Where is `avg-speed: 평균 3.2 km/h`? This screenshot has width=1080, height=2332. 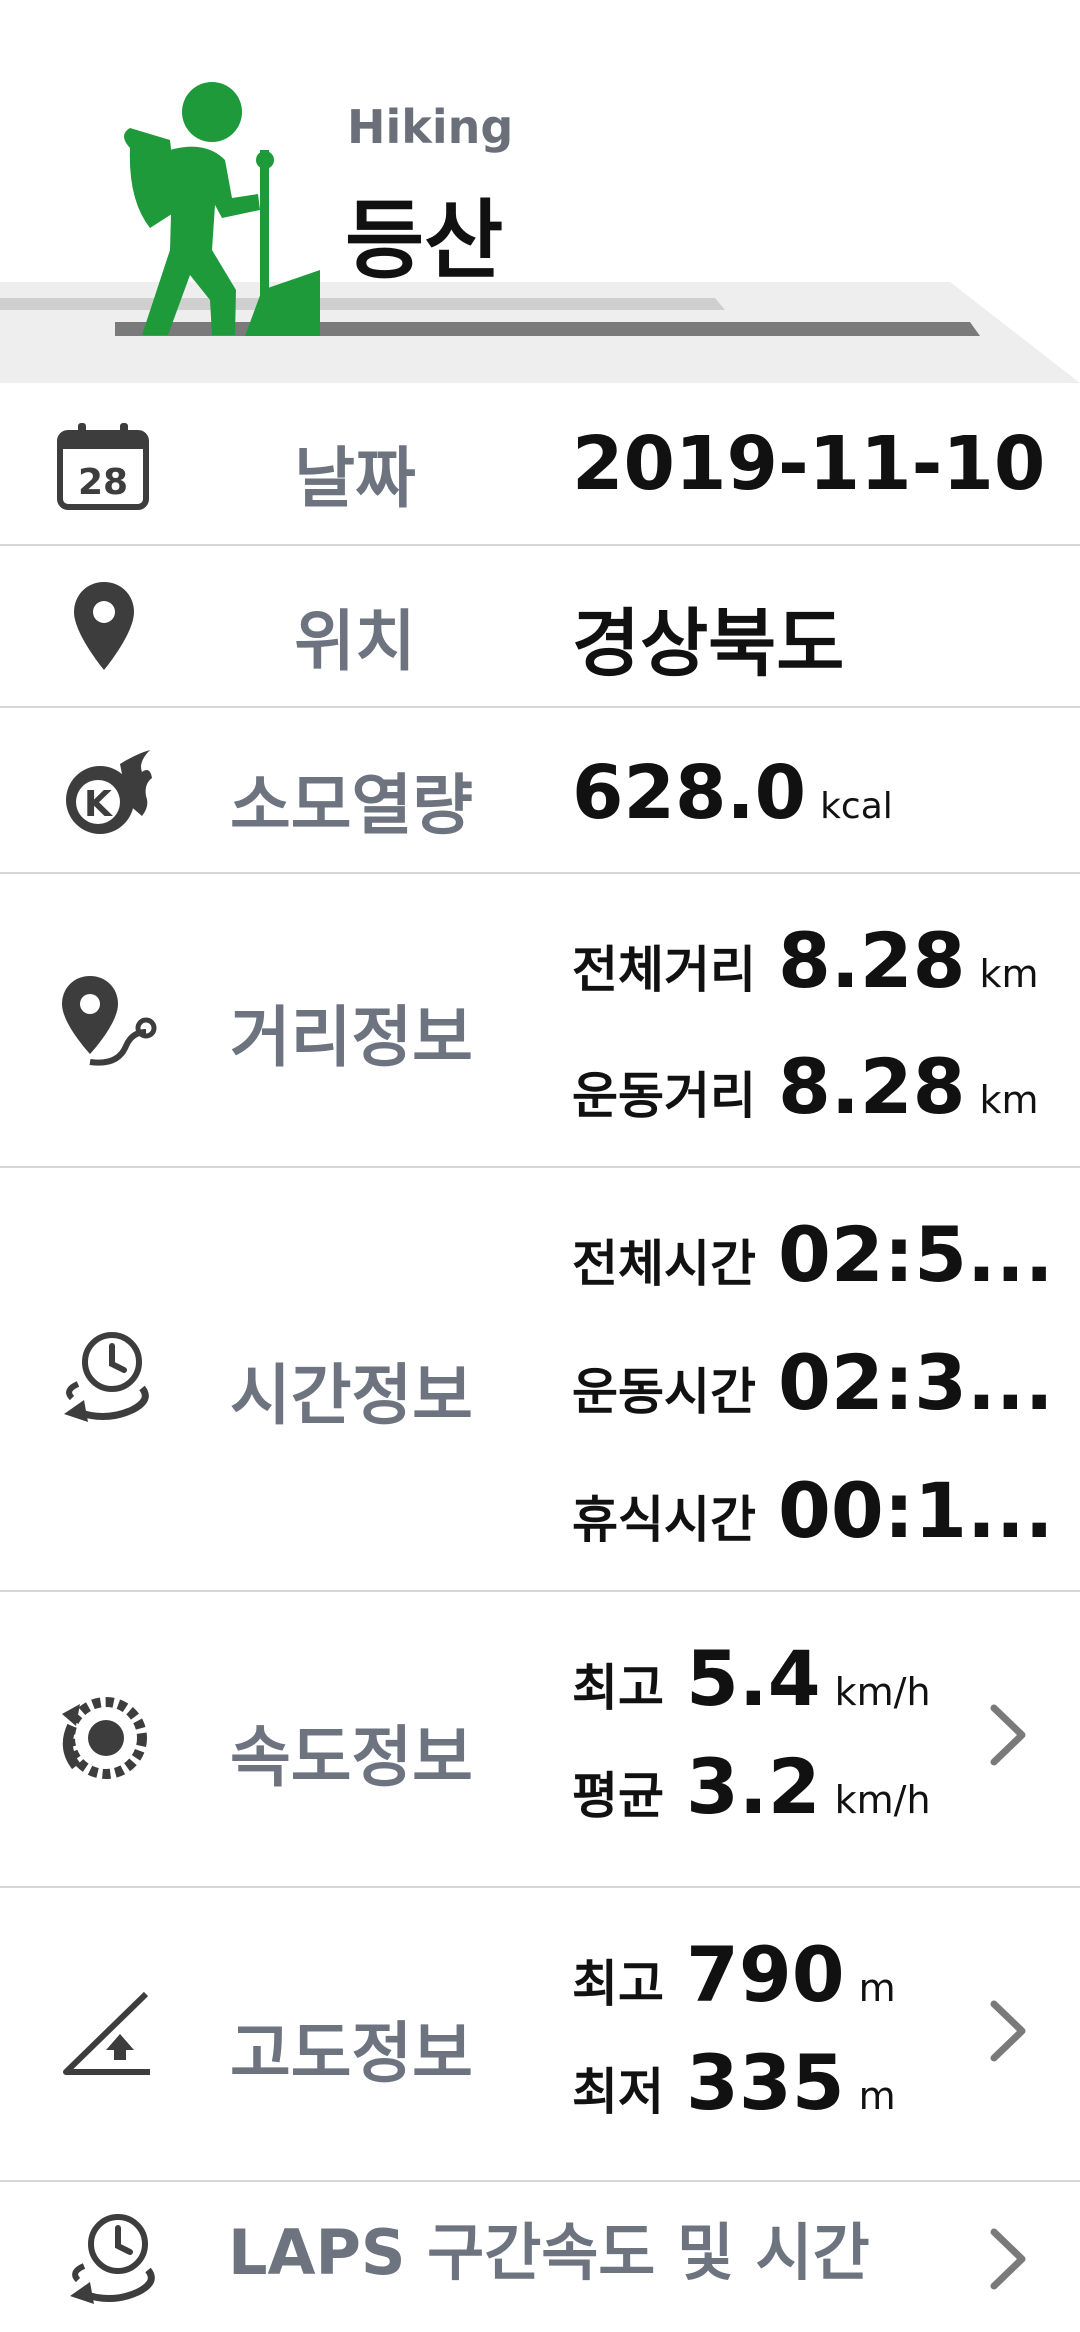
avg-speed: 평균 3.2 km/h is located at coordinates (751, 1786).